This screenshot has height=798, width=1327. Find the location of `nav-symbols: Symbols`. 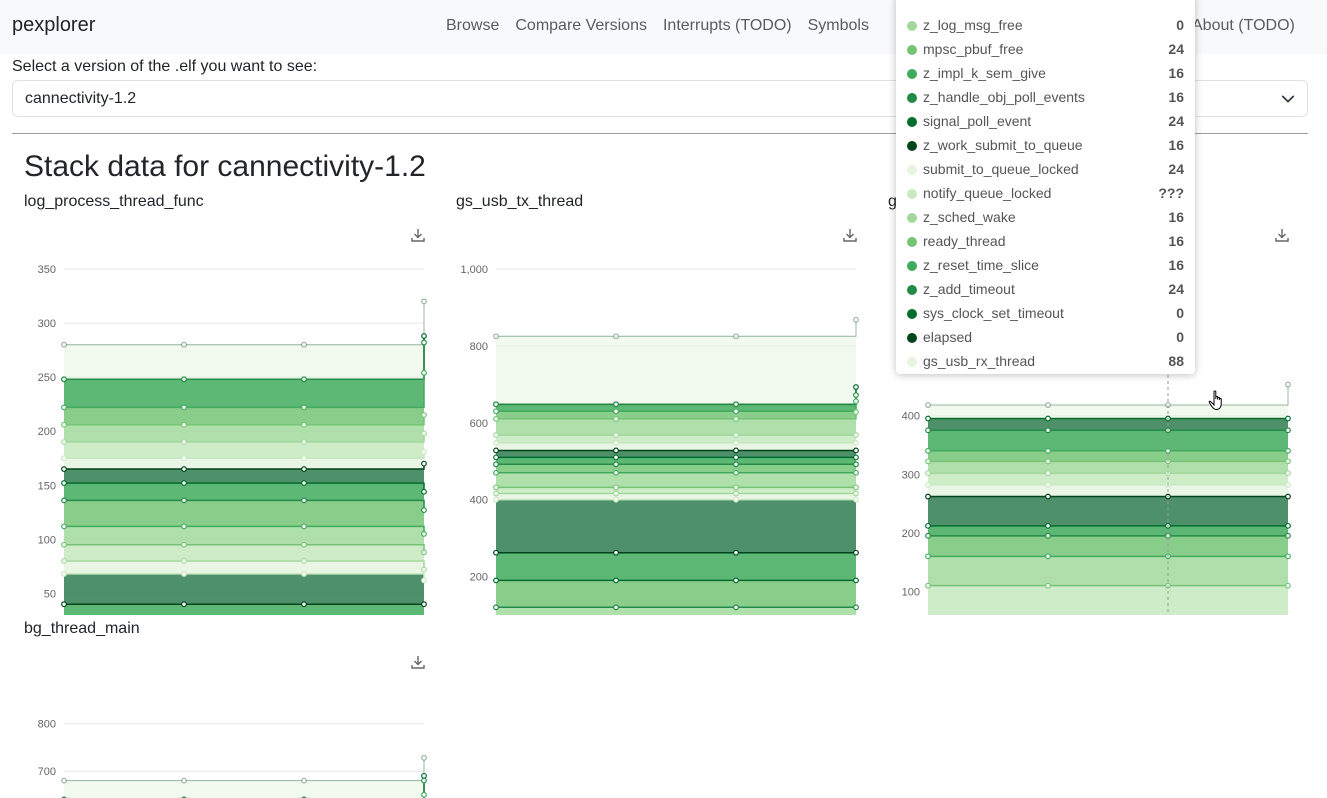

nav-symbols: Symbols is located at coordinates (838, 26).